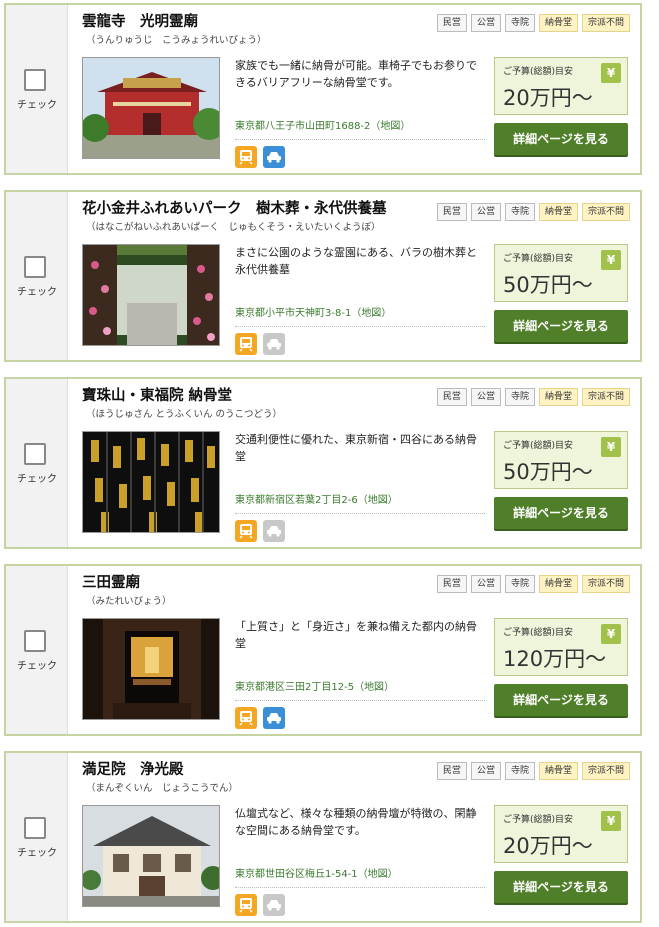 The image size is (659, 927). What do you see at coordinates (548, 98) in the screenshot?
I see `price-value: 20万円〜` at bounding box center [548, 98].